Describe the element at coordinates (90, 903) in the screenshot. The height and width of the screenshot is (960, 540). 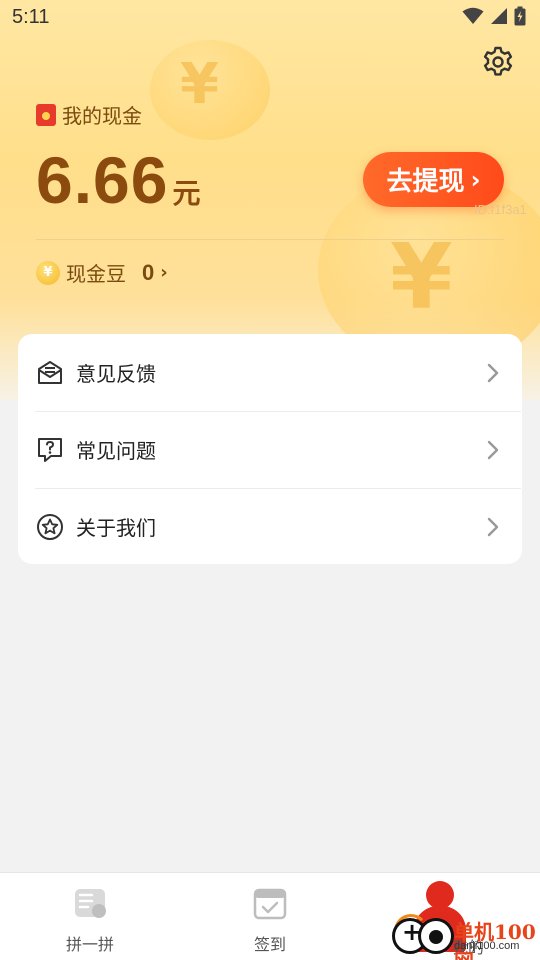
I see `puzzle-card-icon` at that location.